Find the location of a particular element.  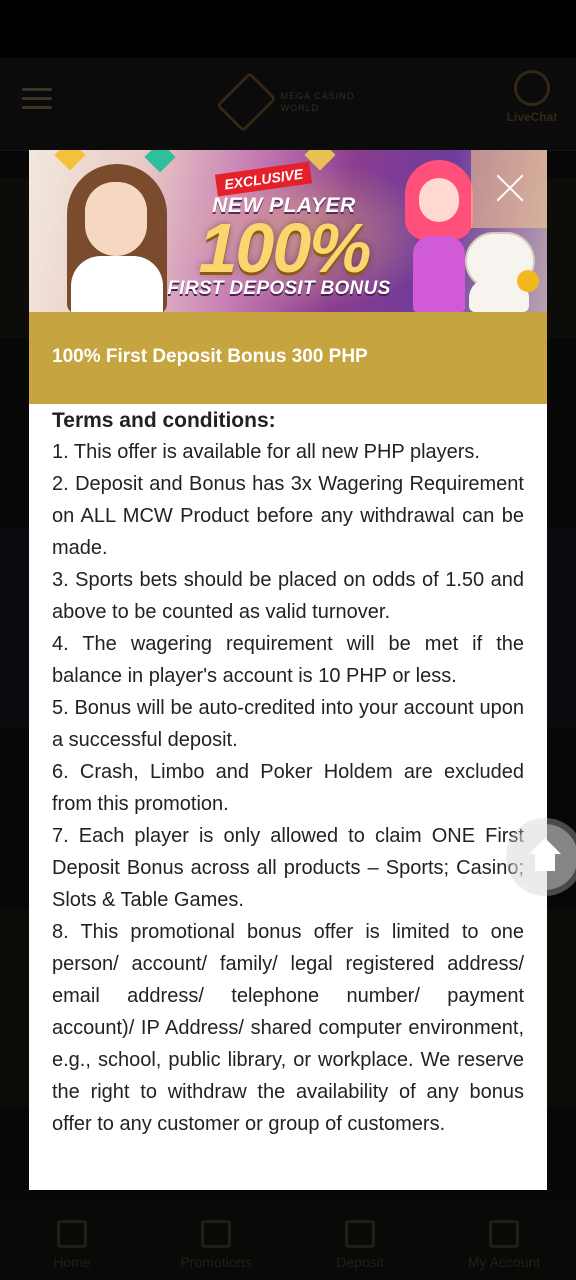

home-icon is located at coordinates (545, 856).